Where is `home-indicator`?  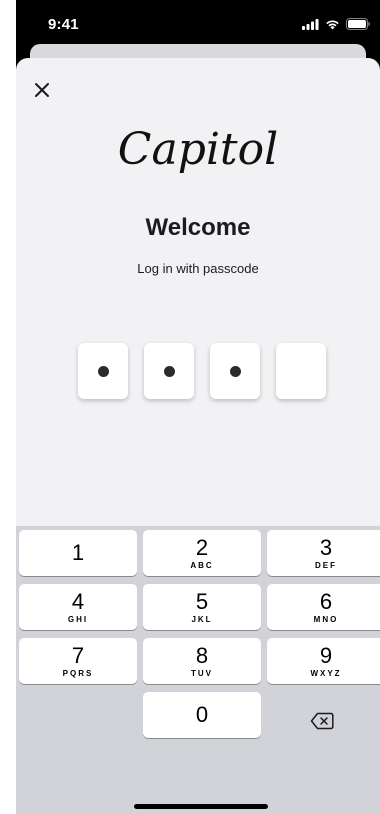 home-indicator is located at coordinates (201, 806).